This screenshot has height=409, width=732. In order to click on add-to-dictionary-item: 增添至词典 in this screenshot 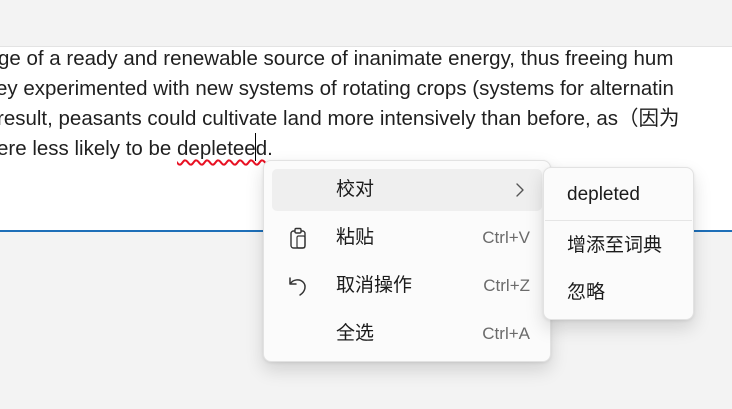, I will do `click(619, 246)`.